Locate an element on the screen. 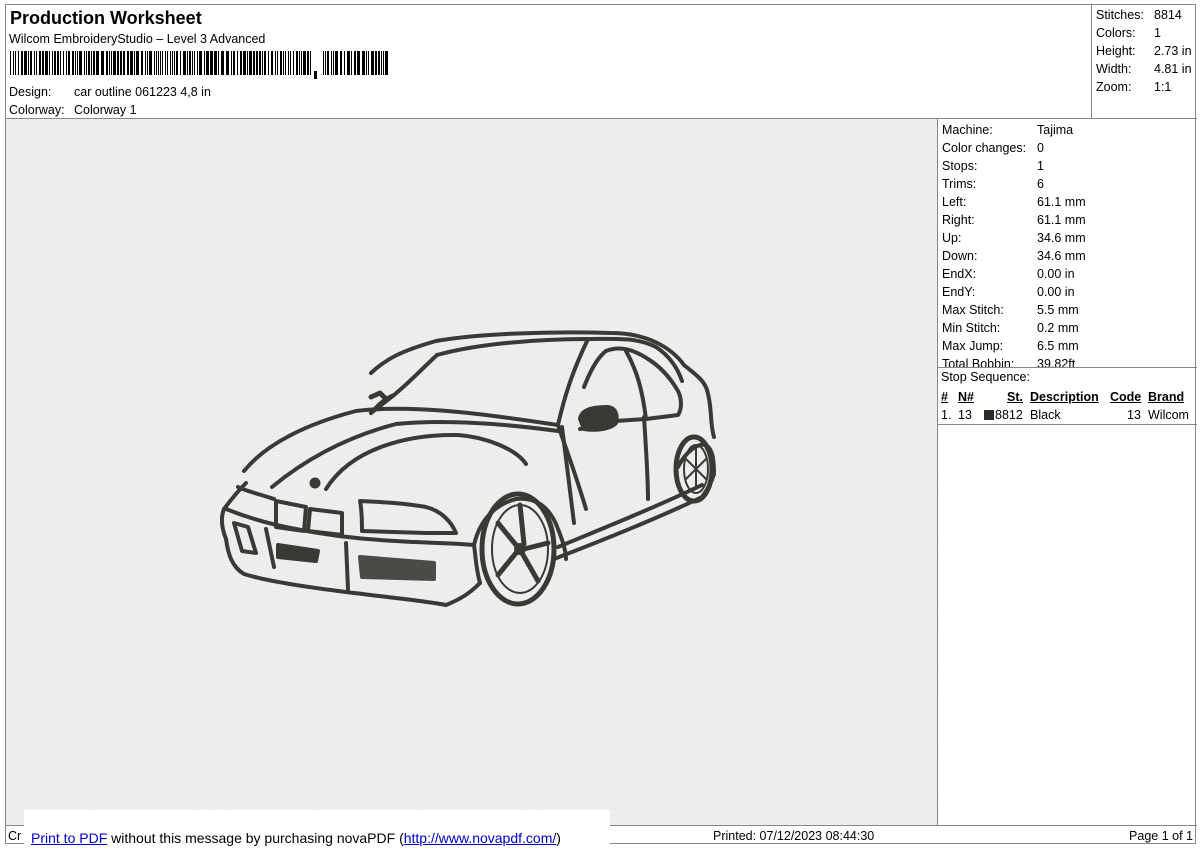 The image size is (1200, 848). novapdf-close: ) is located at coordinates (558, 838).